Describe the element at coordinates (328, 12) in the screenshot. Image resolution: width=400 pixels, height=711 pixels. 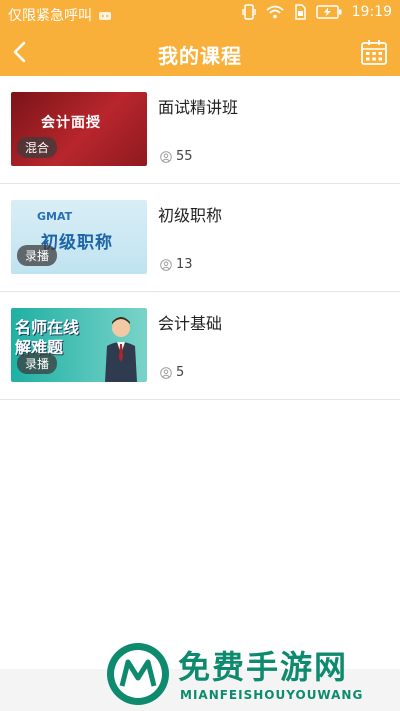
I see `battery-icon` at that location.